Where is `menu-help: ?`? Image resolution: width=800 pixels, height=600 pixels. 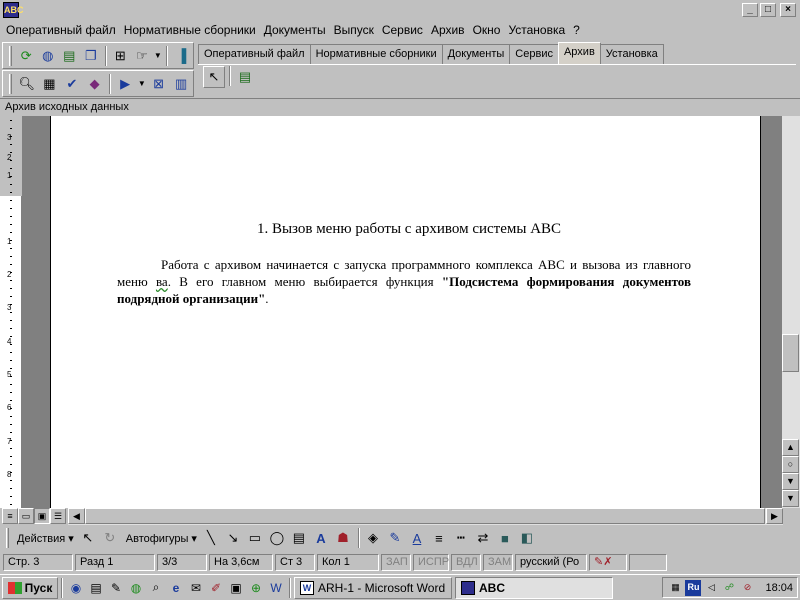 menu-help: ? is located at coordinates (576, 30).